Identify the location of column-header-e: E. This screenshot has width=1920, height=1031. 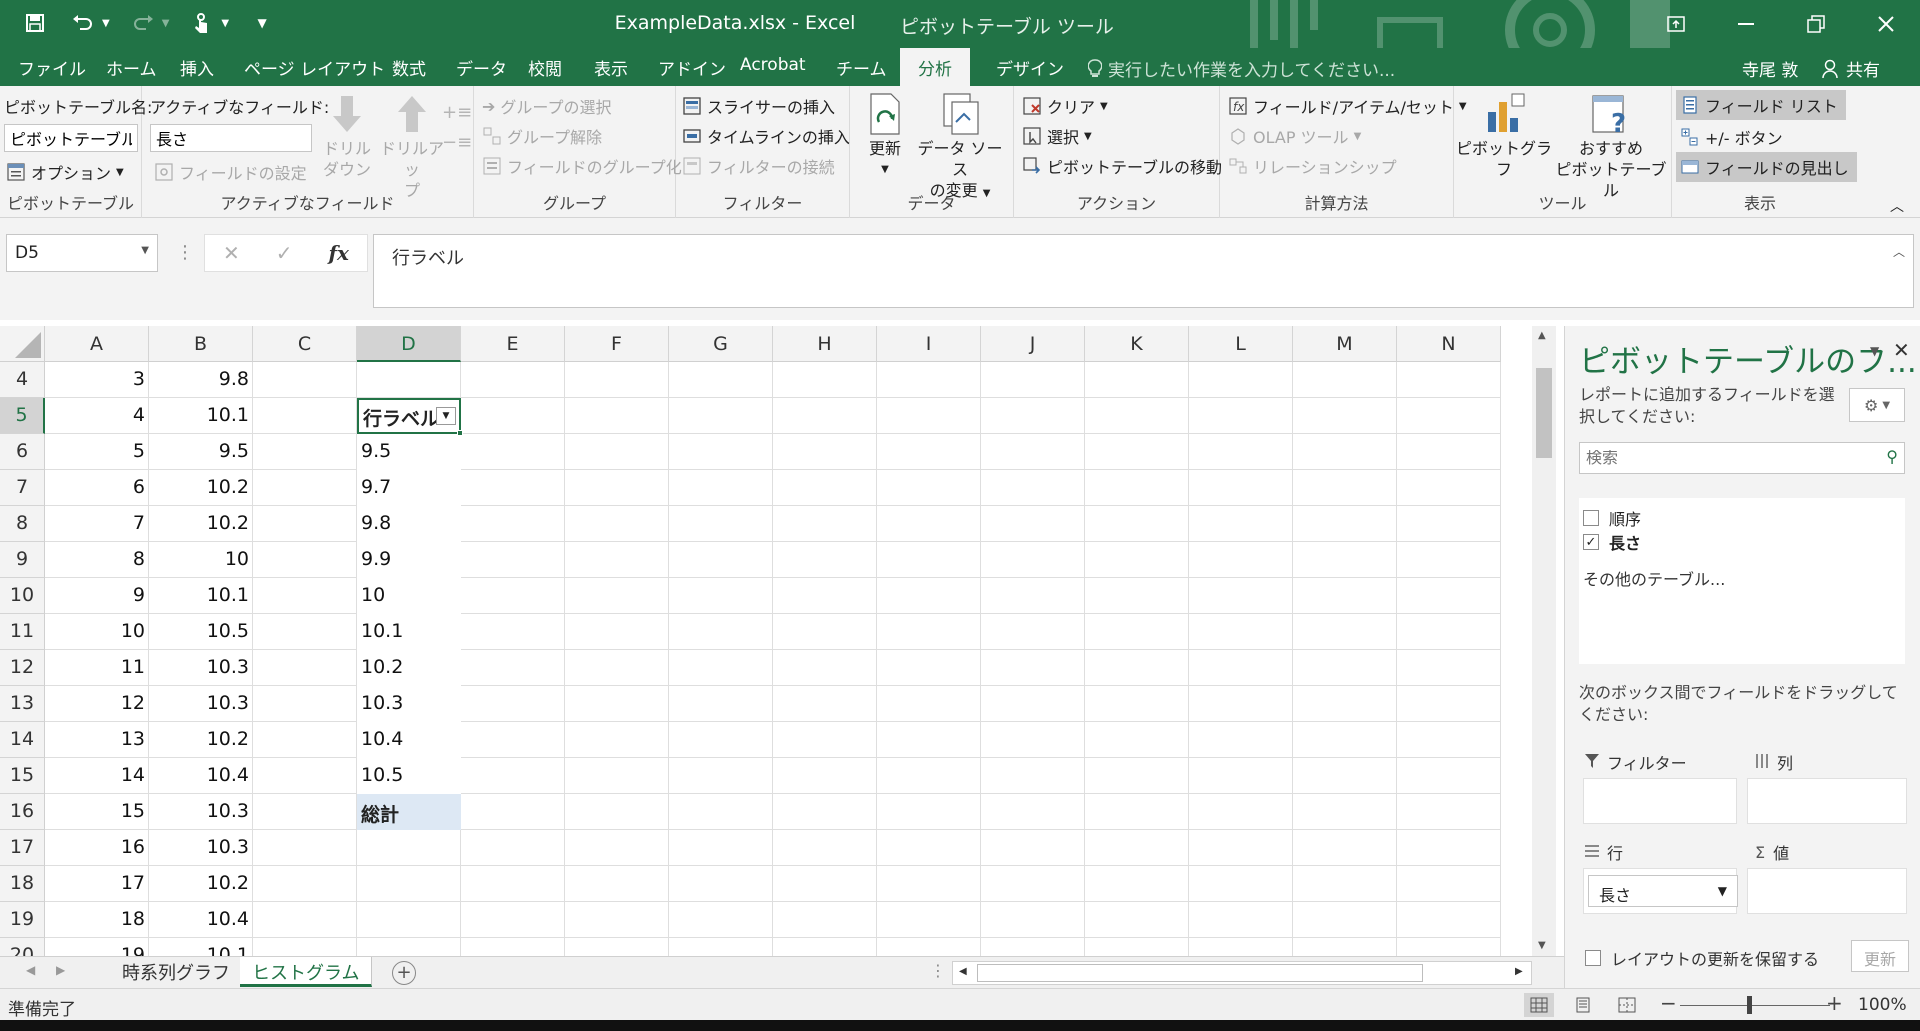
(513, 344).